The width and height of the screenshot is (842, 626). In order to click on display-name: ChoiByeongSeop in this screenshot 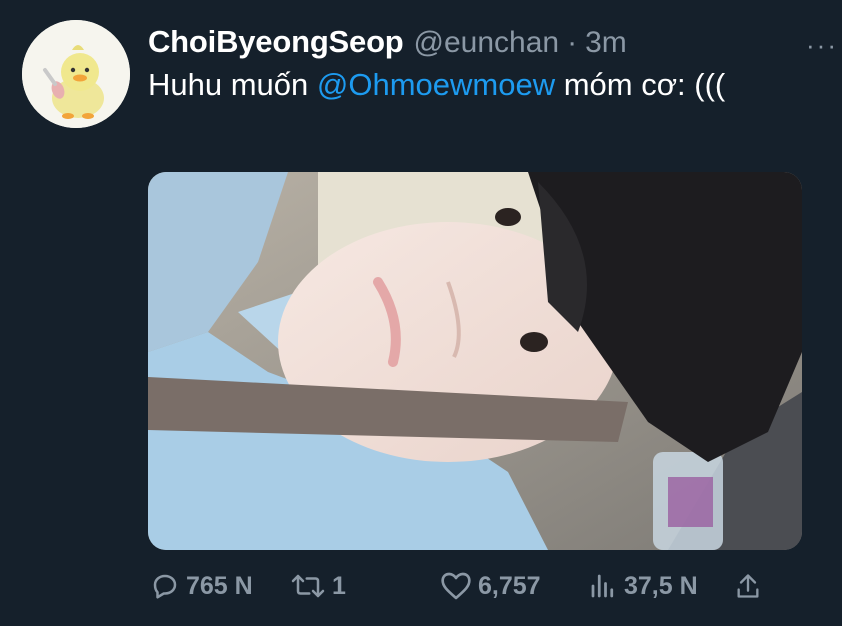, I will do `click(276, 42)`.